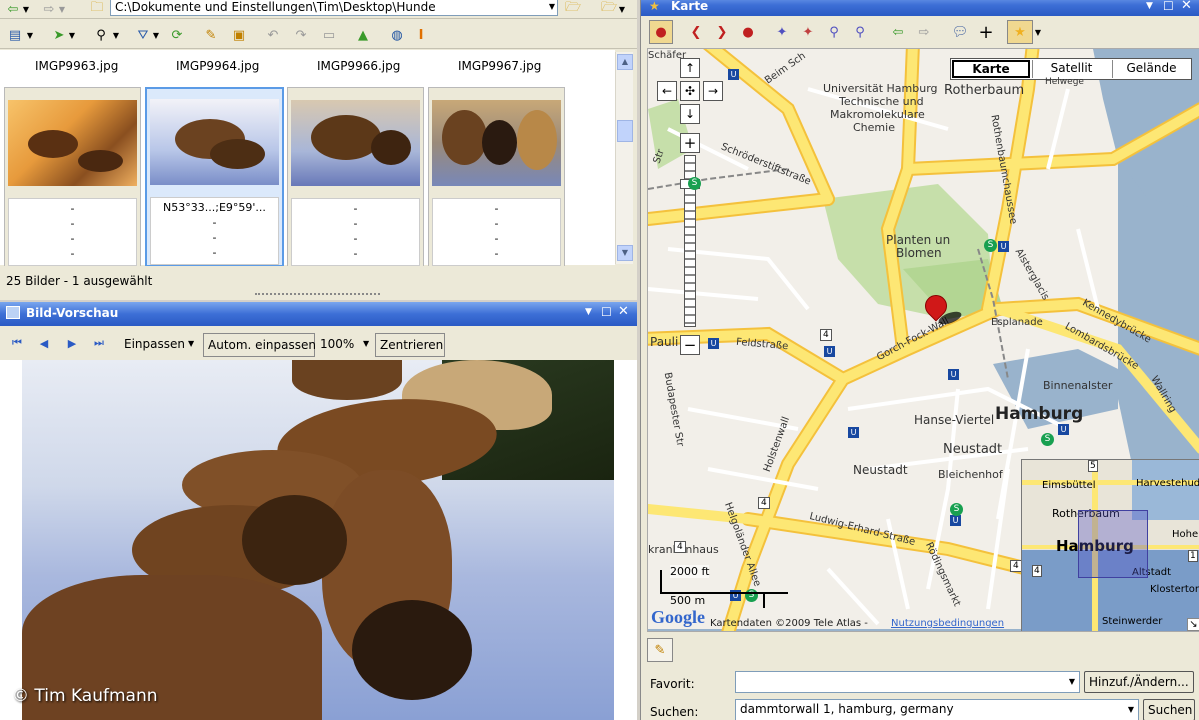  Describe the element at coordinates (690, 91) in the screenshot. I see `pan-center-button: ✣` at that location.